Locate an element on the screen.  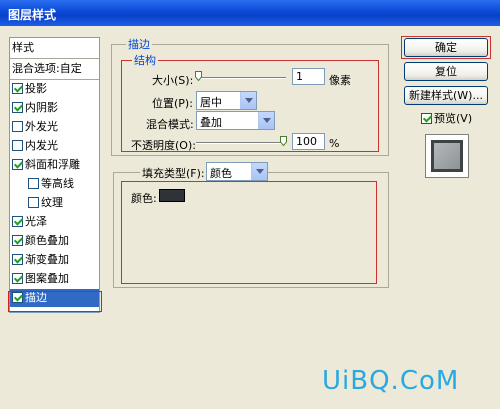
style-item-label: 等高线 is located at coordinates (57, 183).